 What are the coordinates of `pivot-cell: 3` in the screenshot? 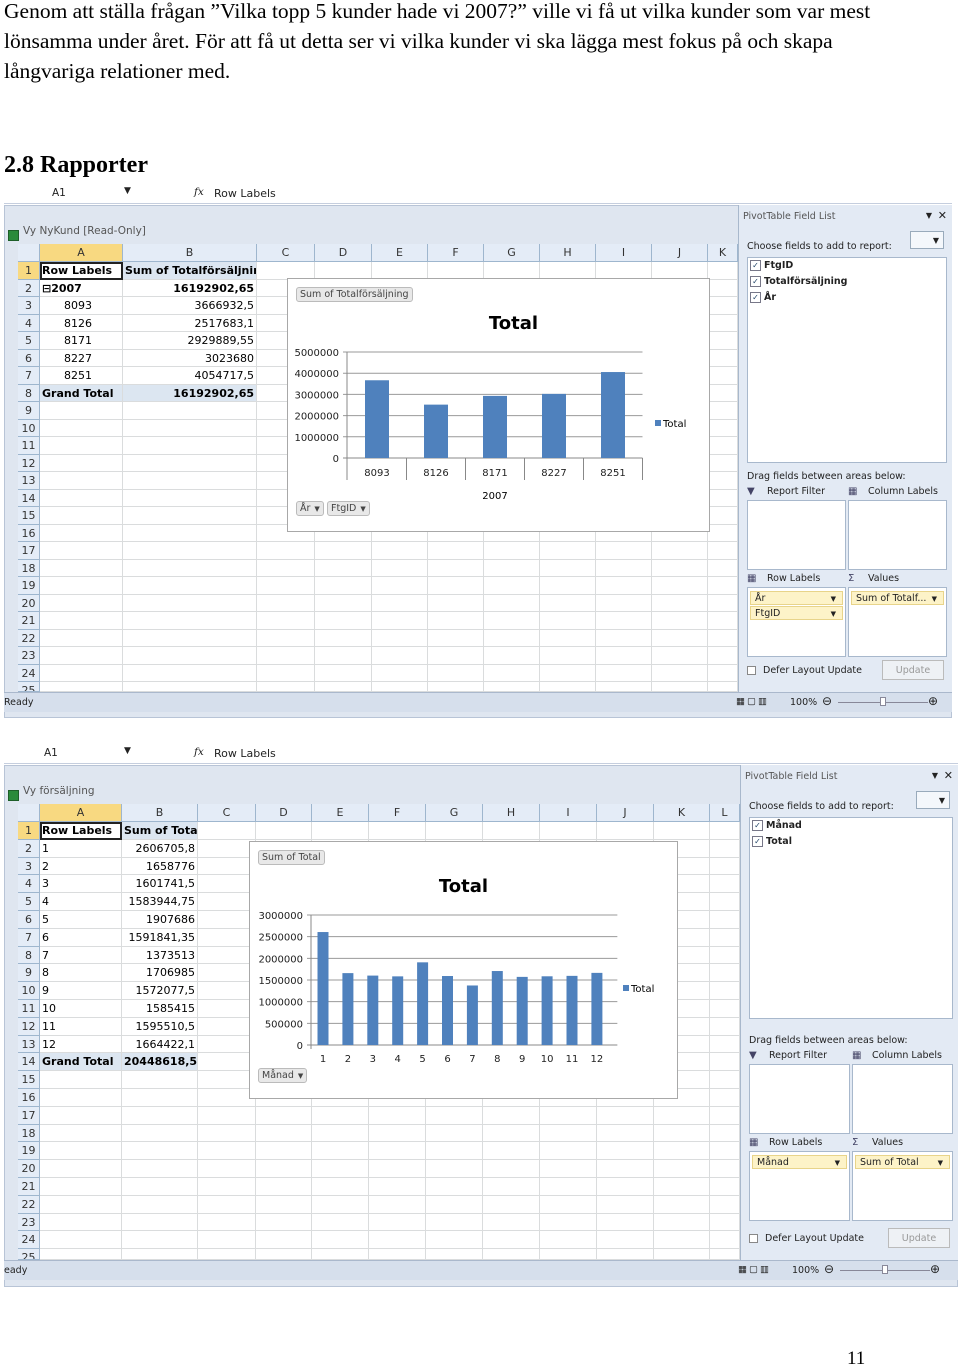 It's located at (81, 884).